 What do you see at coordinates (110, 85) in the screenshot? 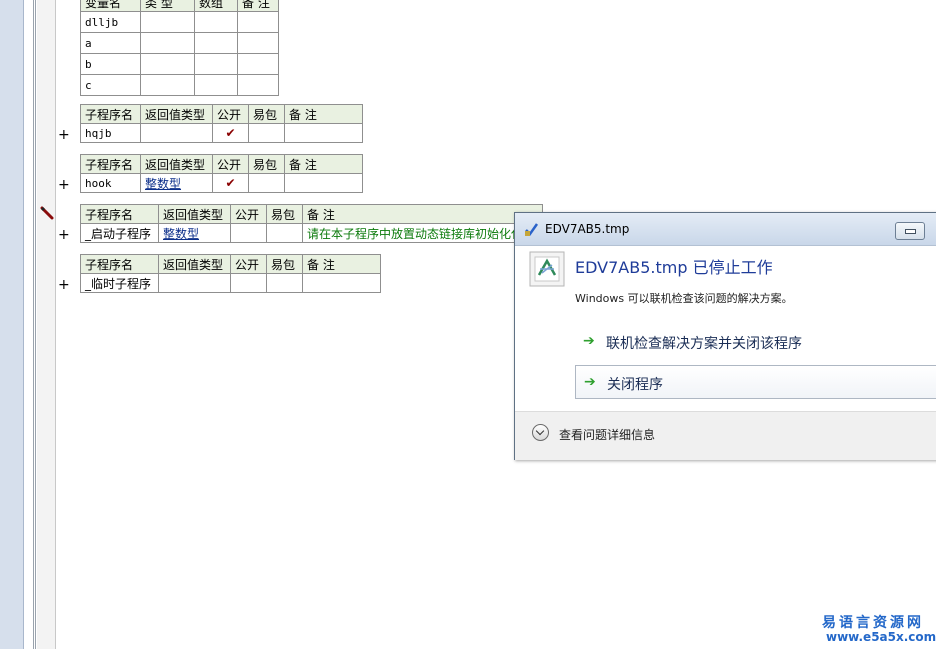
I see `variable-name-cell: c` at bounding box center [110, 85].